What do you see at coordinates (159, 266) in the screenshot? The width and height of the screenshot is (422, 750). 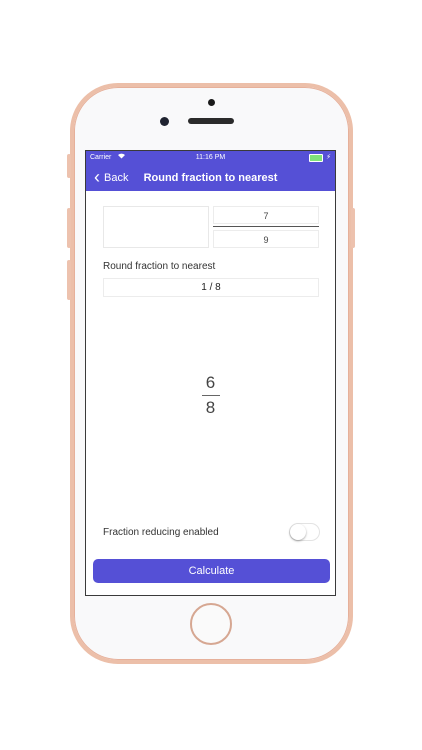 I see `rounding-label: Round fraction to nearest` at bounding box center [159, 266].